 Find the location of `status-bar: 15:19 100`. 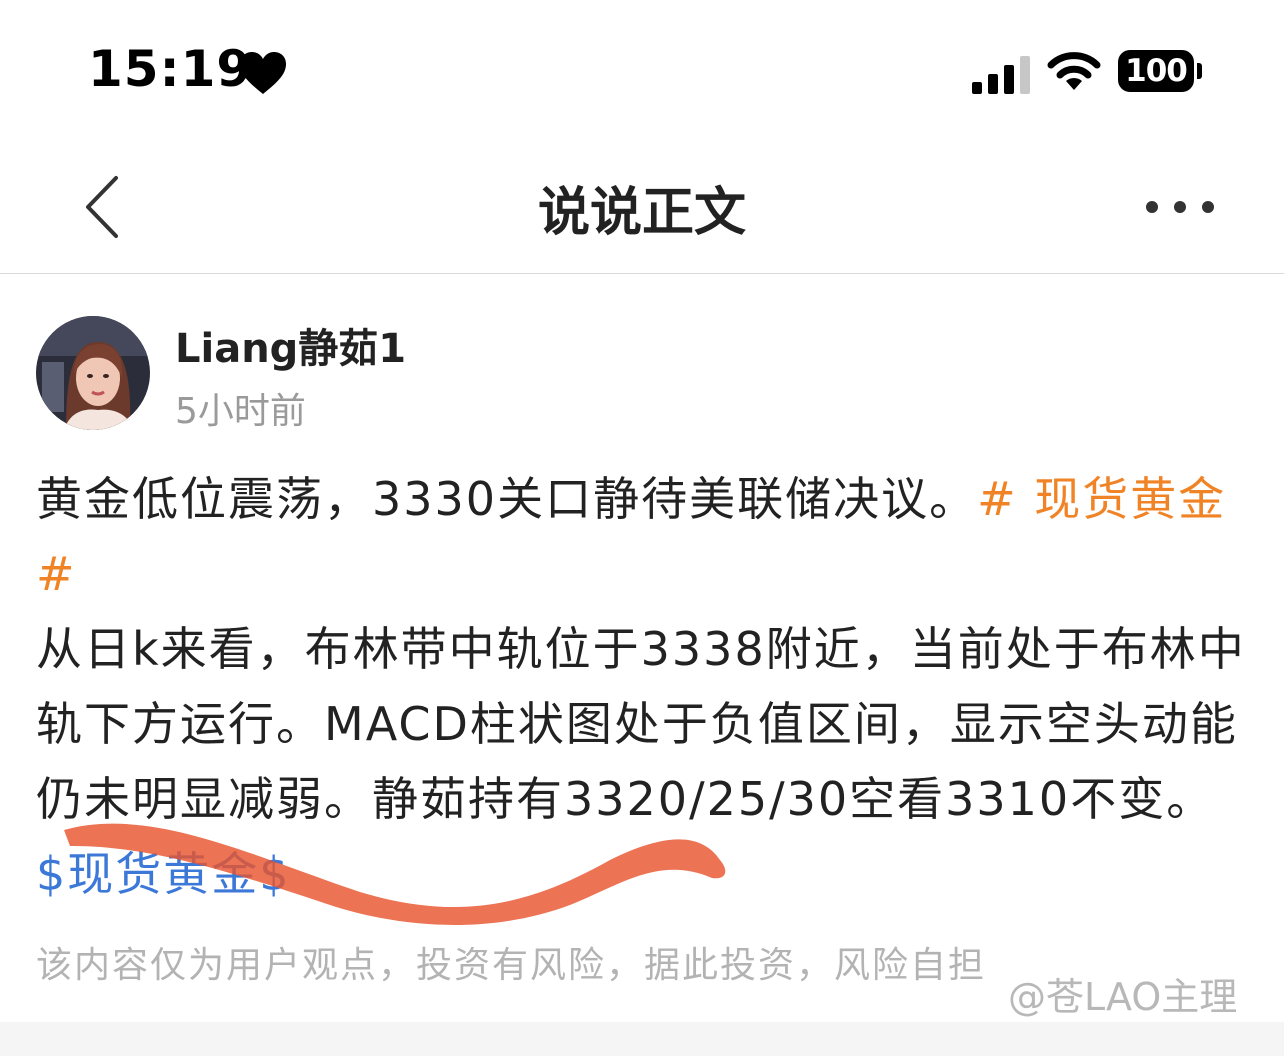

status-bar: 15:19 100 is located at coordinates (642, 70).